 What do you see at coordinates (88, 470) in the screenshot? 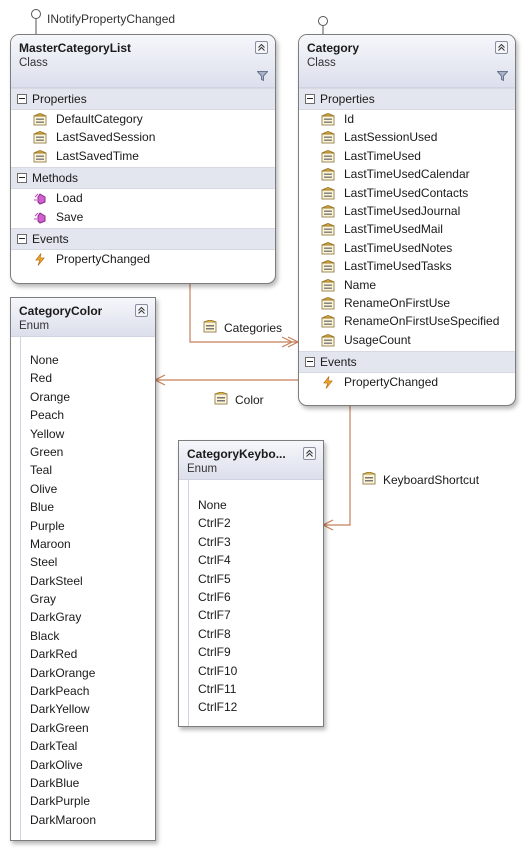
I see `enum-value: Teal` at bounding box center [88, 470].